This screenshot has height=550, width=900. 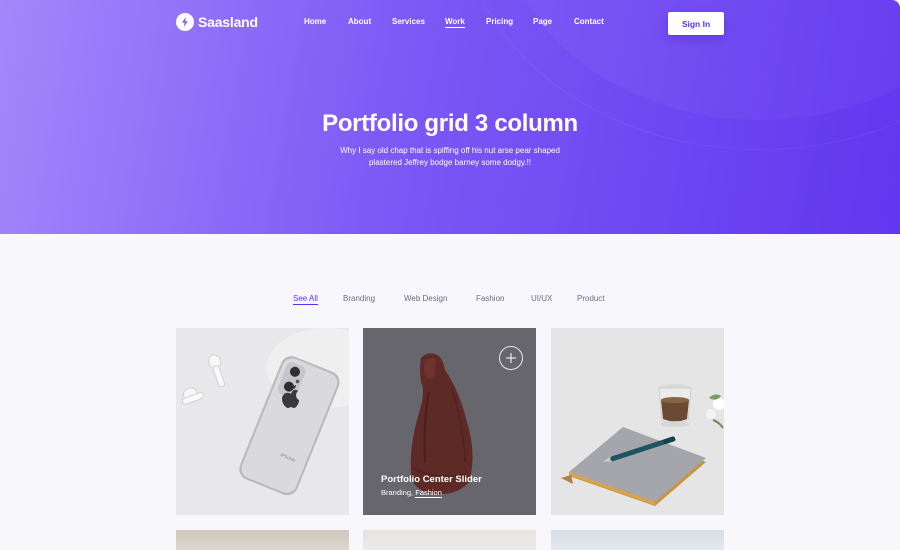 What do you see at coordinates (455, 22) in the screenshot?
I see `nav-item-work: Work` at bounding box center [455, 22].